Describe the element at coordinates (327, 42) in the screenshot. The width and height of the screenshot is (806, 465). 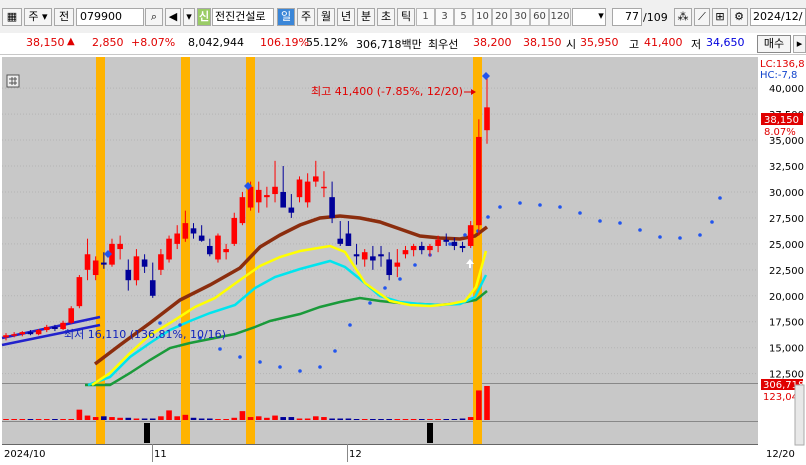
I see `turnover: 55.12%` at that location.